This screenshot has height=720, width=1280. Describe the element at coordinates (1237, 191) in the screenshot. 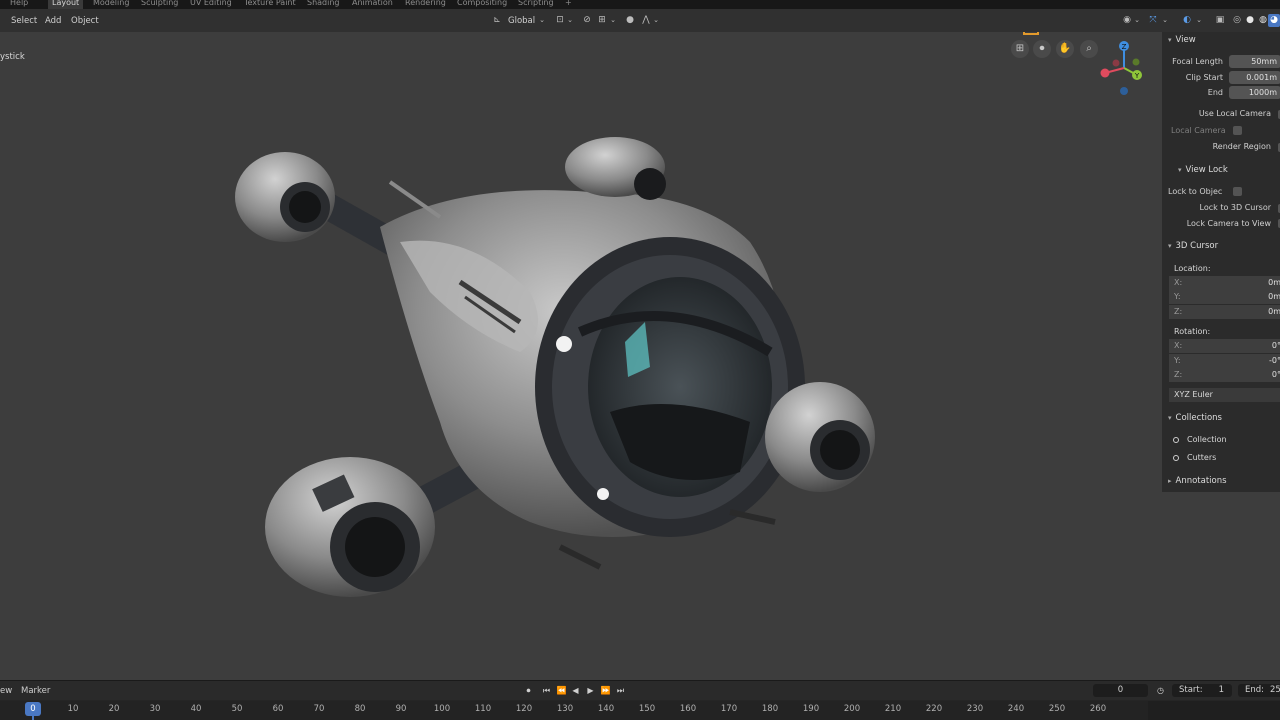

I see `lock-to-object-picker` at that location.